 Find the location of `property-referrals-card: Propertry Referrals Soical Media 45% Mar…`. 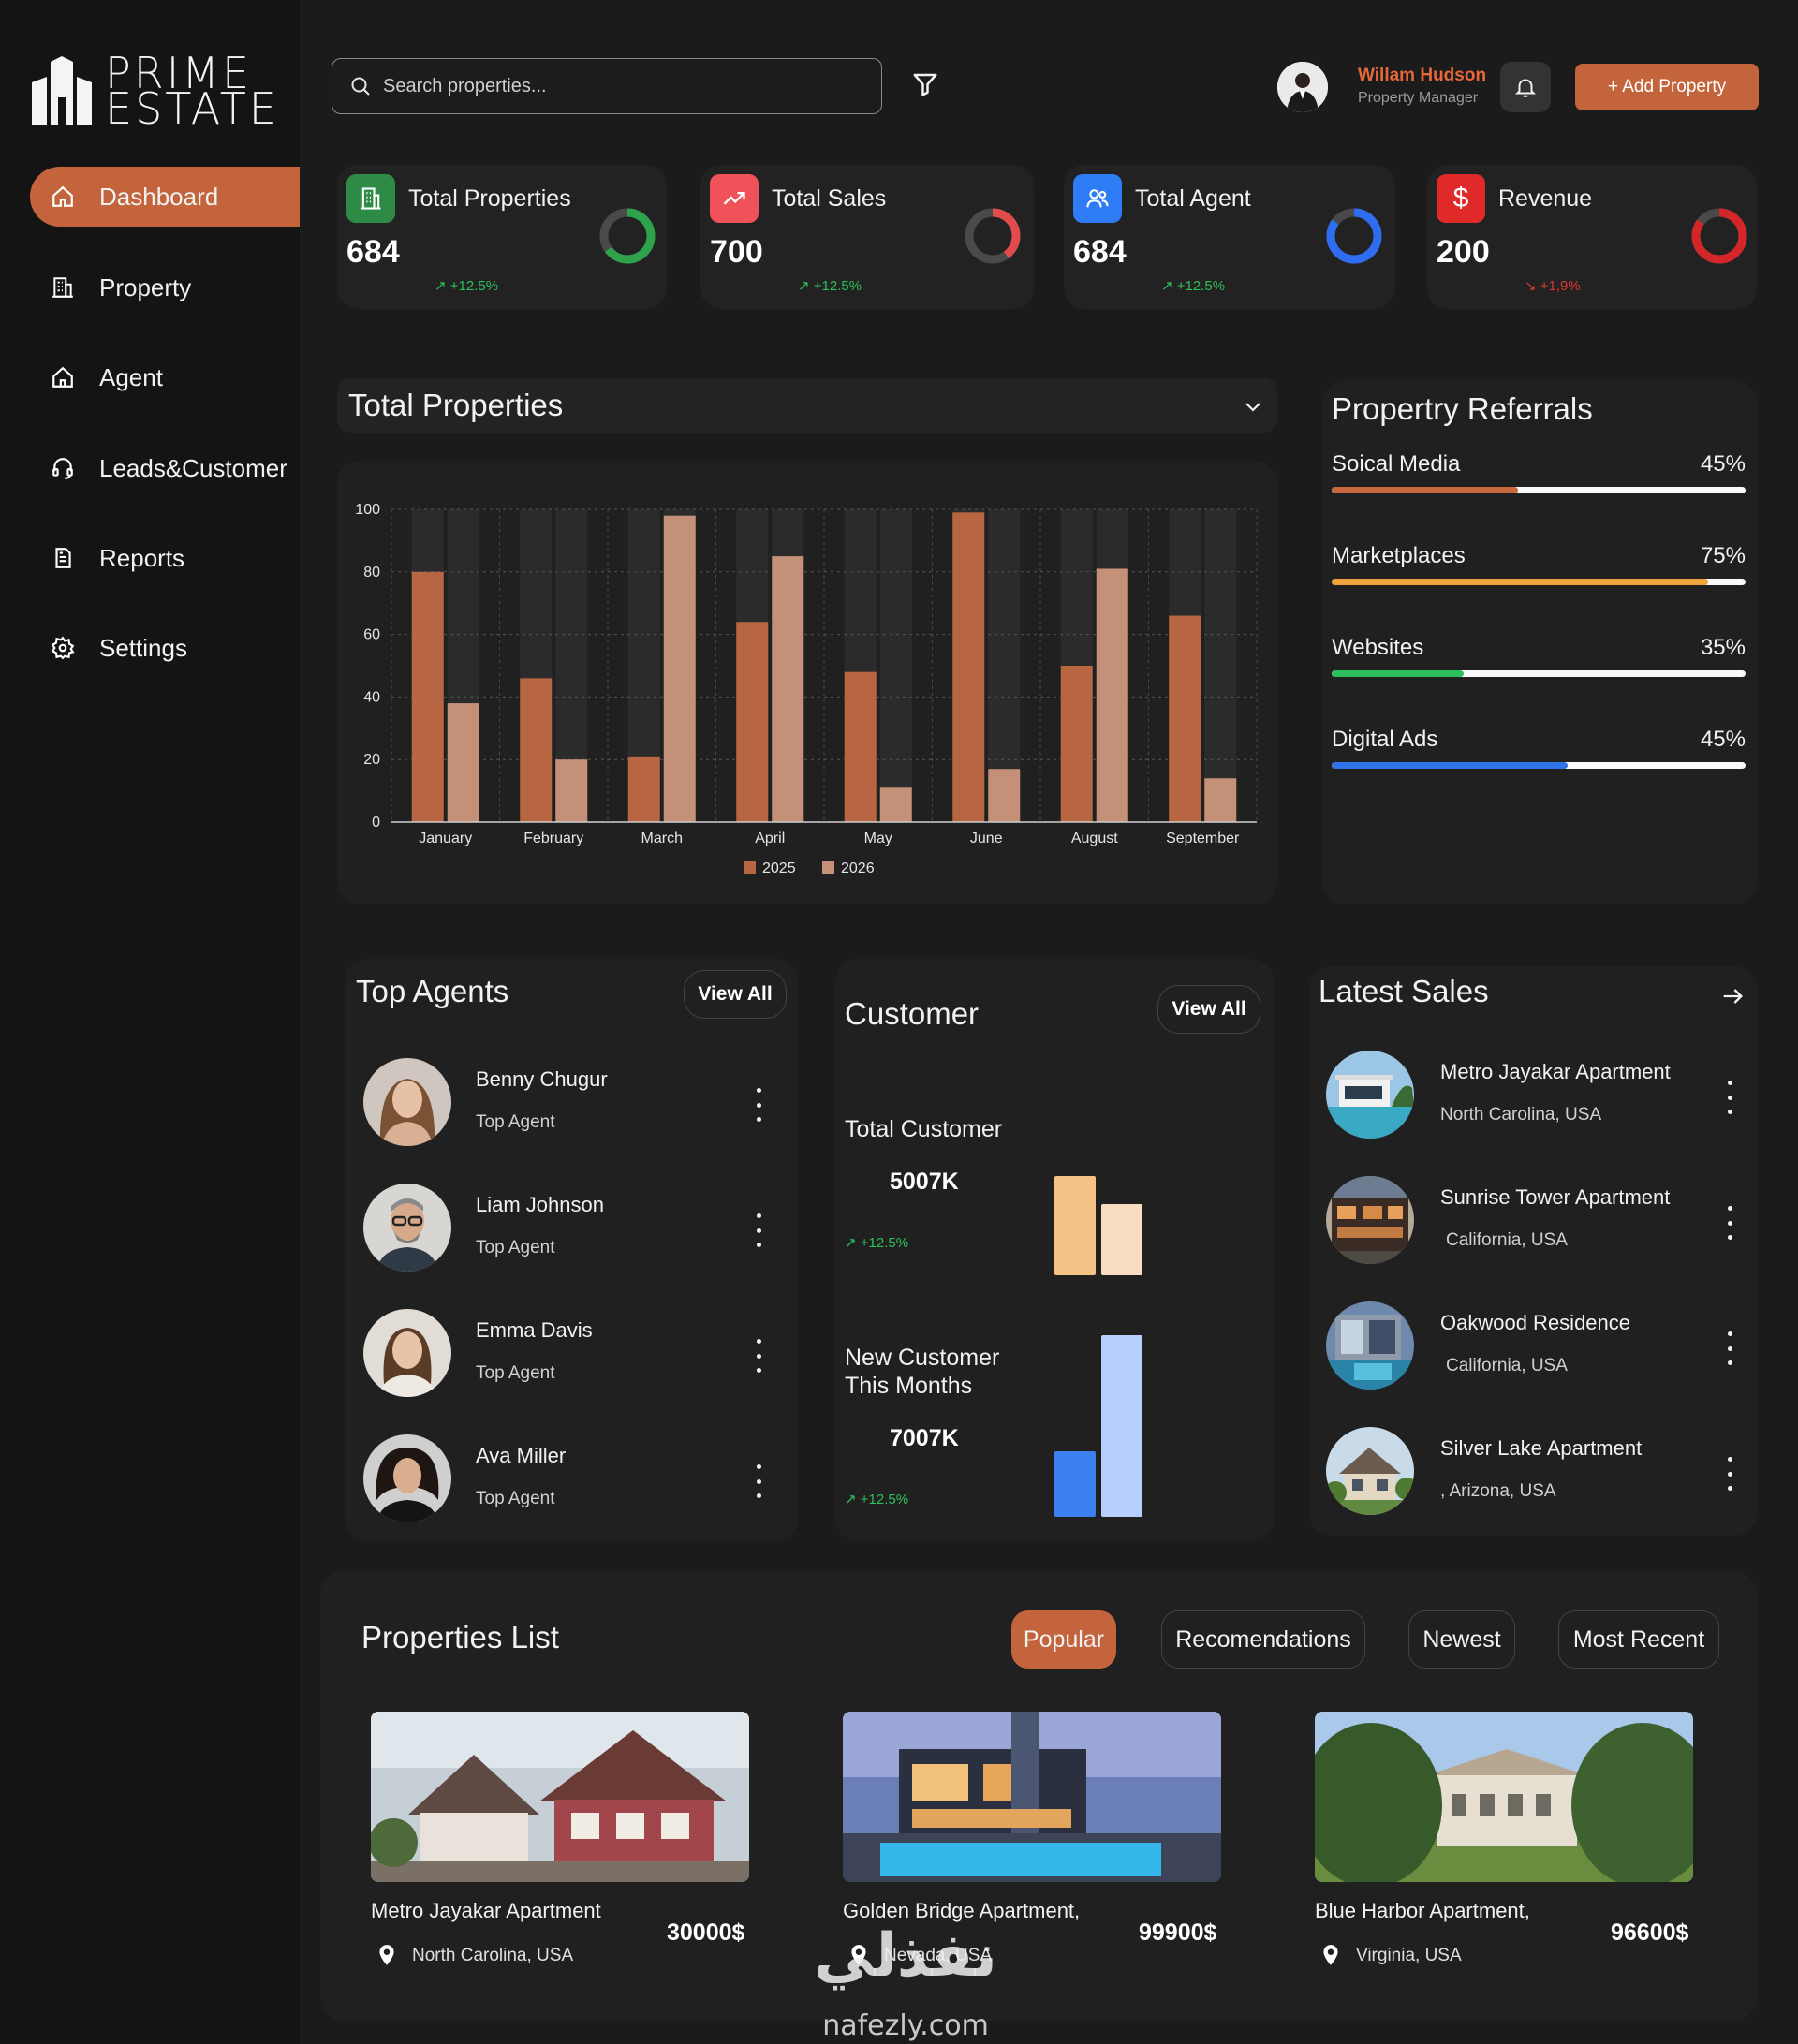

property-referrals-card: Propertry Referrals Soical Media 45% Mar… is located at coordinates (1539, 642).